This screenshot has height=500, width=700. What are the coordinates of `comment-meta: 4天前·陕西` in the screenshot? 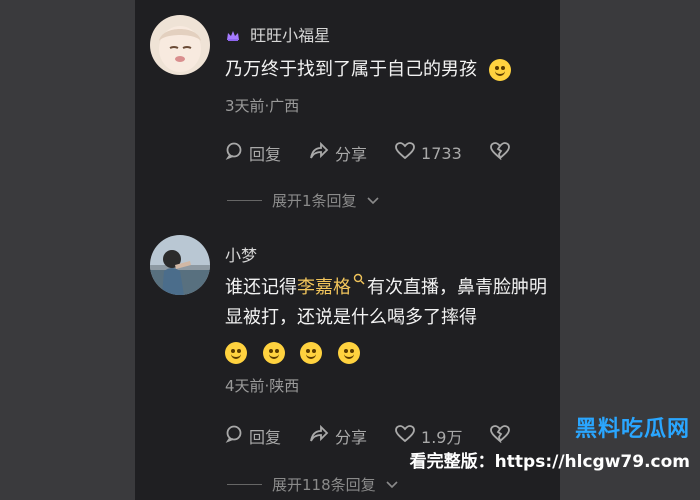 It's located at (262, 386).